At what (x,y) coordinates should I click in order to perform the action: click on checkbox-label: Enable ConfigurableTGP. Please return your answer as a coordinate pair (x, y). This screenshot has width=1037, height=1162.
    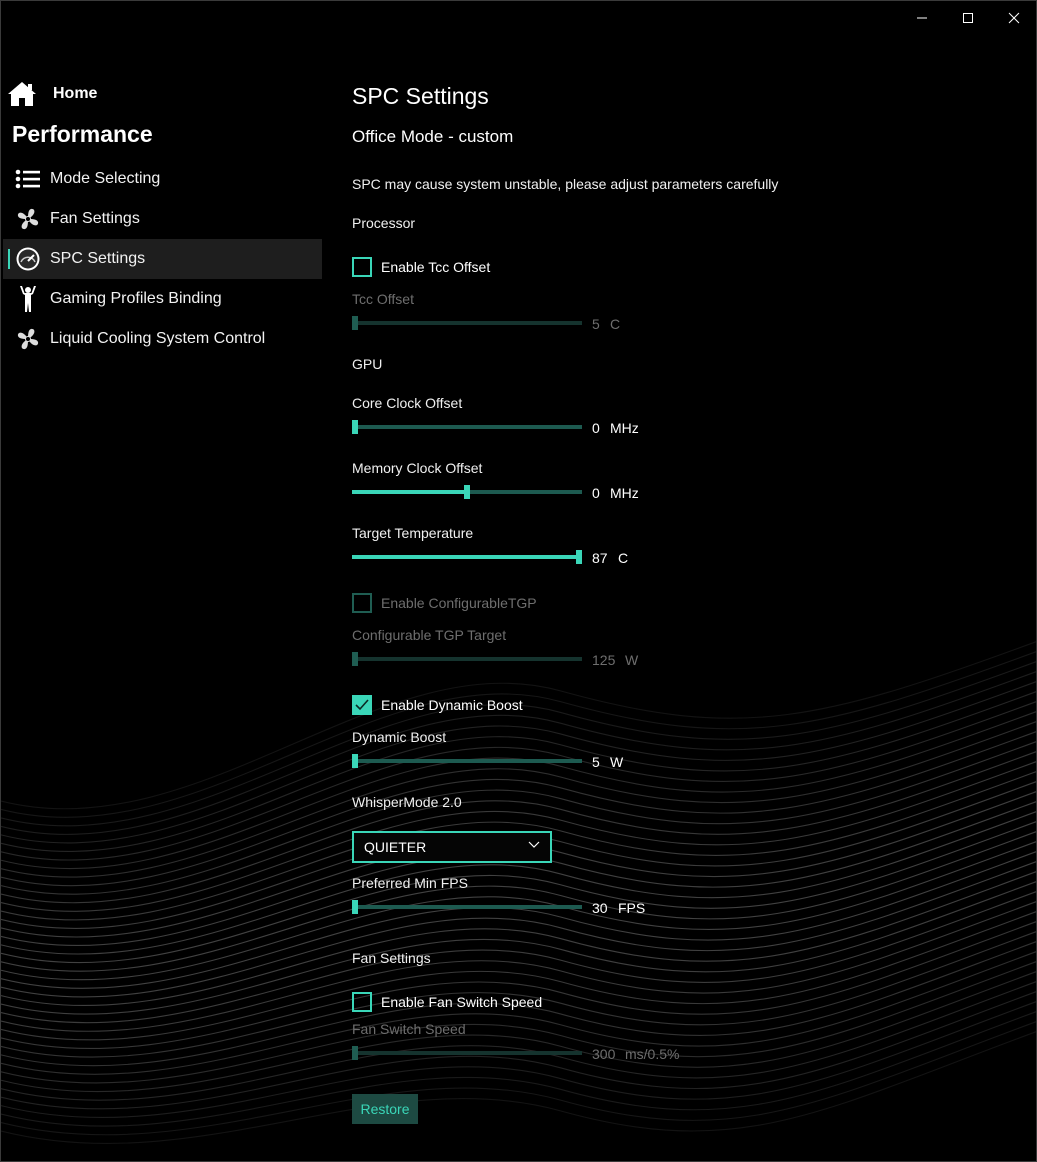
    Looking at the image, I should click on (459, 603).